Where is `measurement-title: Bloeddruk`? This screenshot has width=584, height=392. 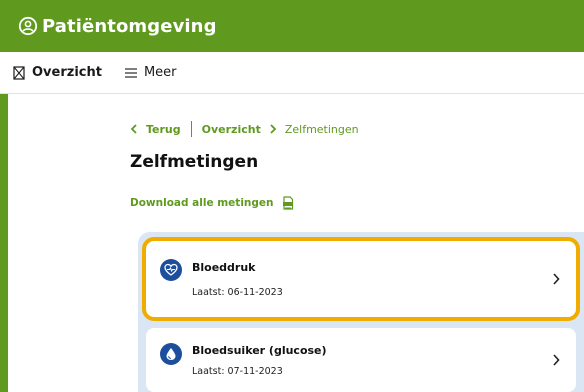 measurement-title: Bloeddruk is located at coordinates (224, 267).